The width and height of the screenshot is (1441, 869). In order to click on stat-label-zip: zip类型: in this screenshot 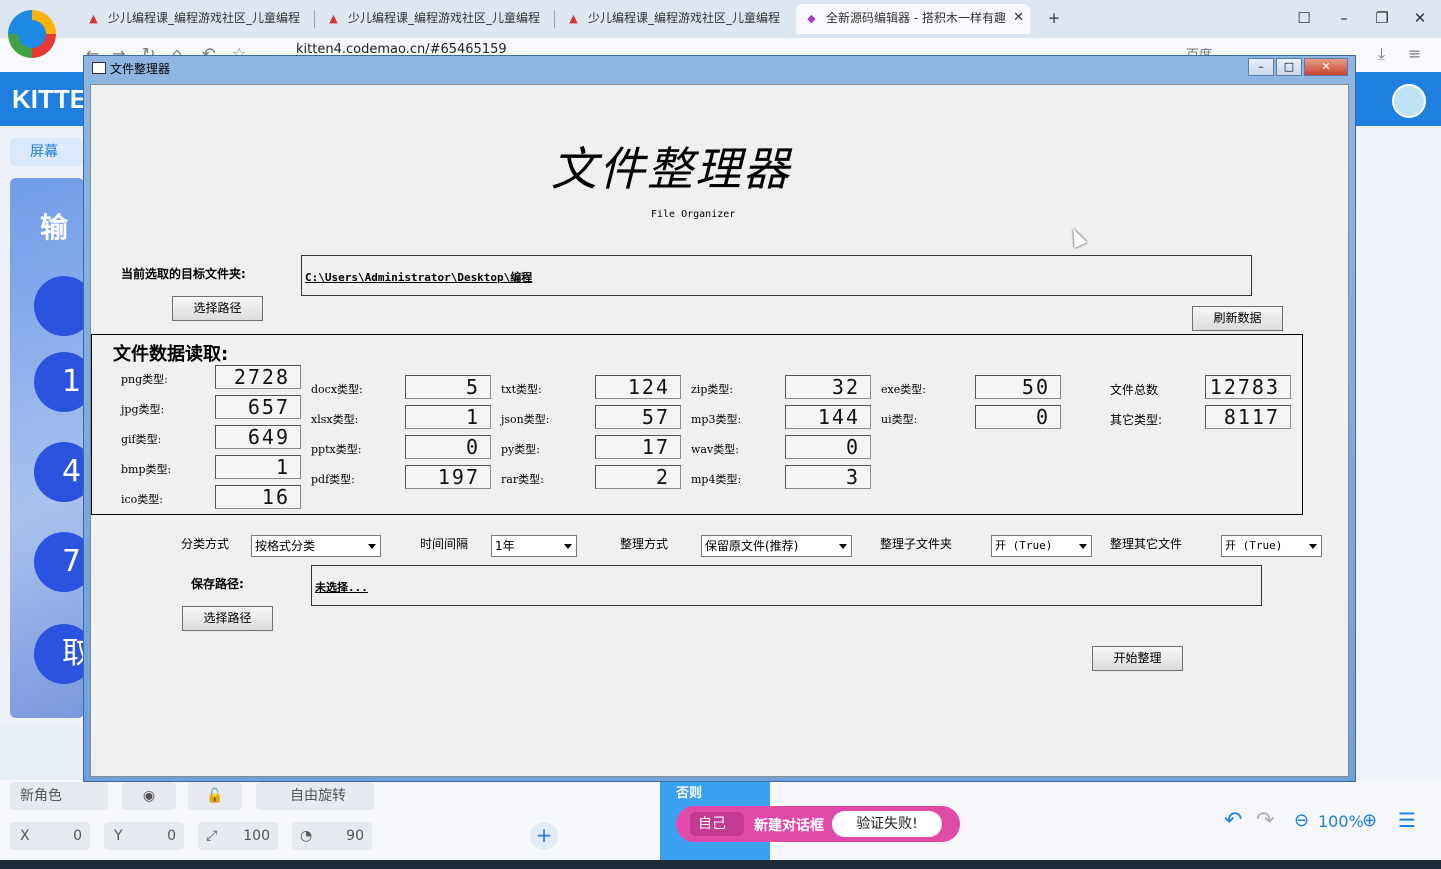, I will do `click(712, 389)`.